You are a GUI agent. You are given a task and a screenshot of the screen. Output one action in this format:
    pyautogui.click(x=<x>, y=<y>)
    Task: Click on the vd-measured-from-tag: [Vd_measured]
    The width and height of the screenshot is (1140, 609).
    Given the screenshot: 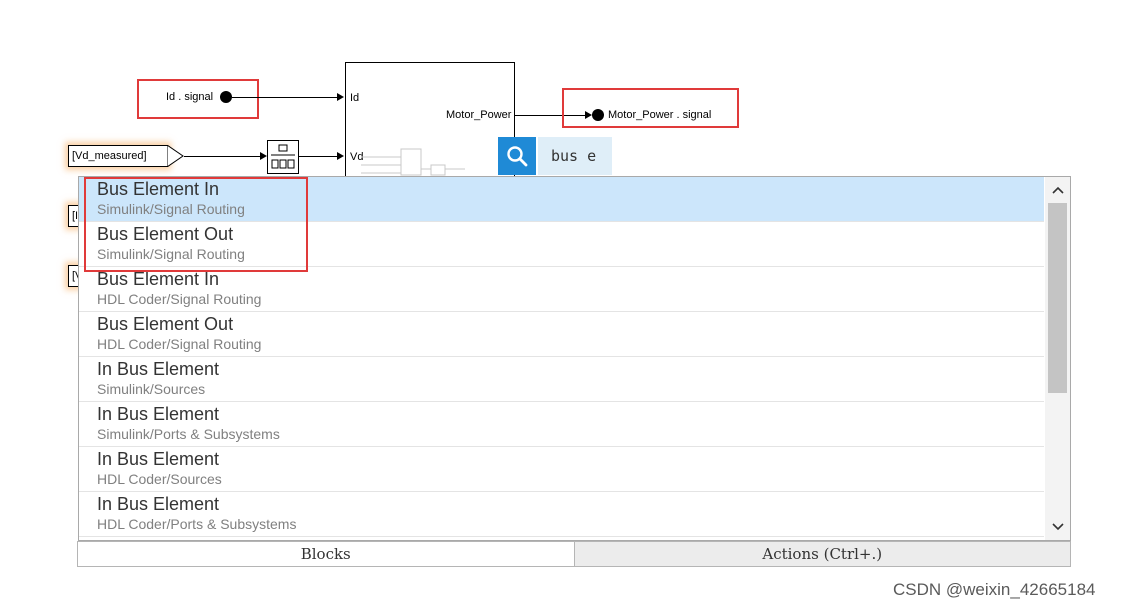 What is the action you would take?
    pyautogui.click(x=118, y=156)
    